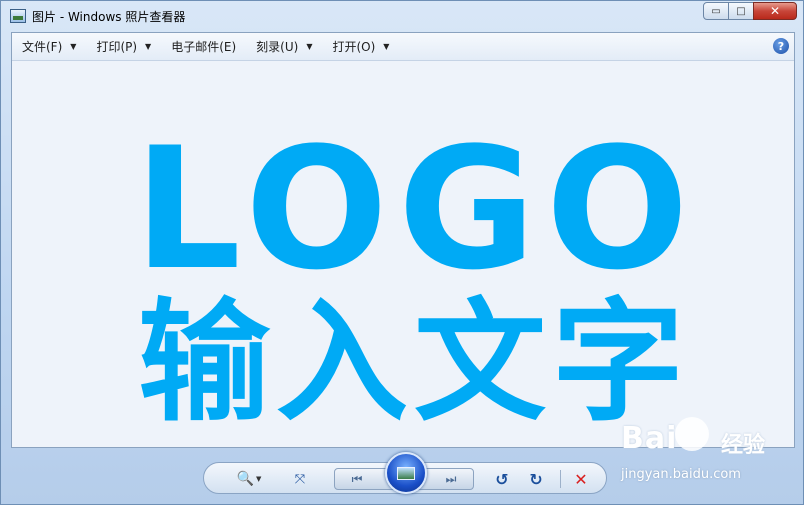 The height and width of the screenshot is (505, 804). I want to click on minimize-button: ▭, so click(716, 11).